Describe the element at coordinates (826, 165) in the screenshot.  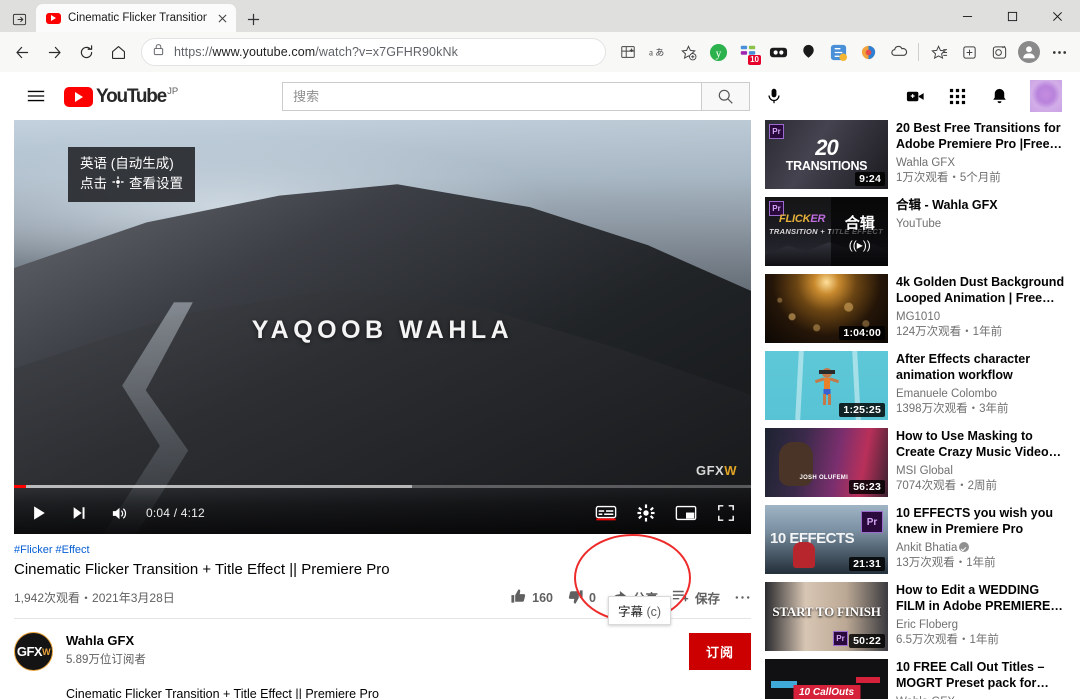
I see `thumbnail-small-text: TRANSITIONS` at that location.